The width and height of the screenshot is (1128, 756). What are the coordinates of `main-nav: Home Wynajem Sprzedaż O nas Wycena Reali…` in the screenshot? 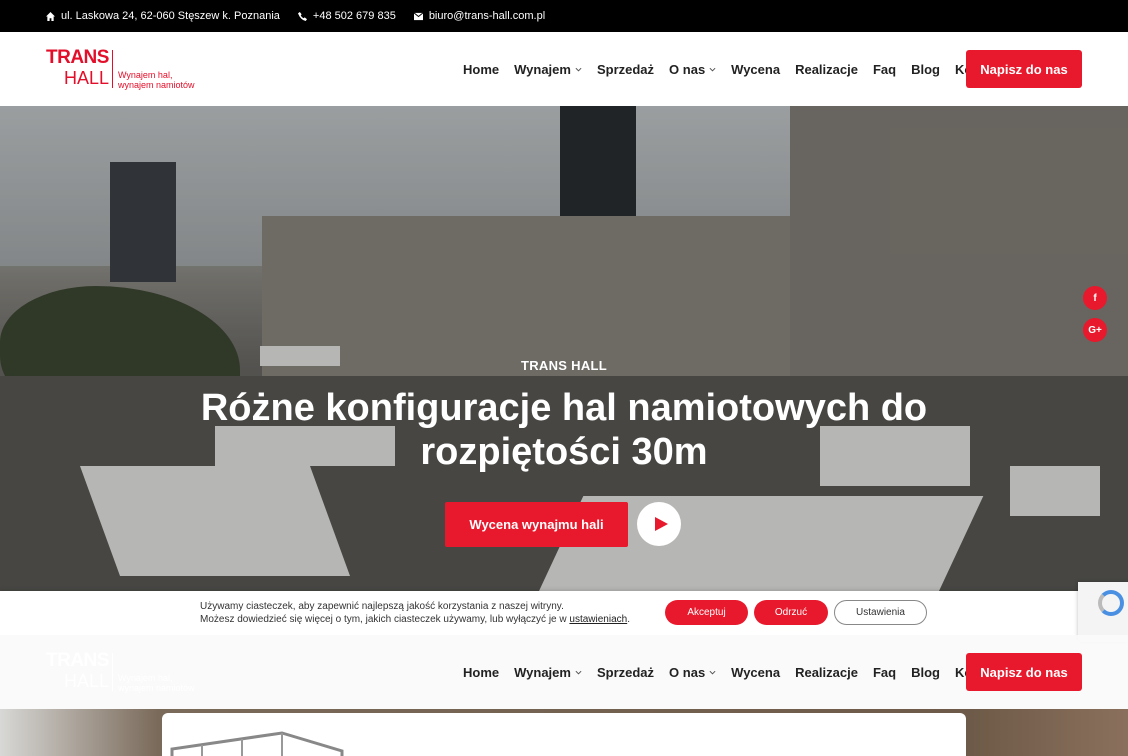 It's located at (733, 69).